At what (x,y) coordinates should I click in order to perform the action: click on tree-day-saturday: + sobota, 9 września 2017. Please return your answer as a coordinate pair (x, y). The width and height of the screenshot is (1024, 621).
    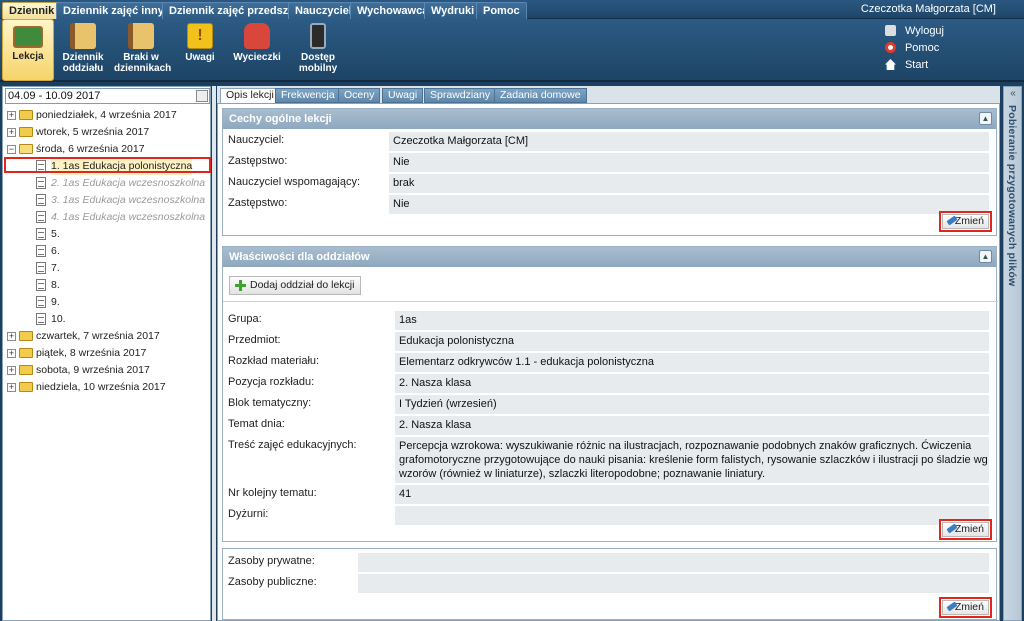
    Looking at the image, I should click on (109, 370).